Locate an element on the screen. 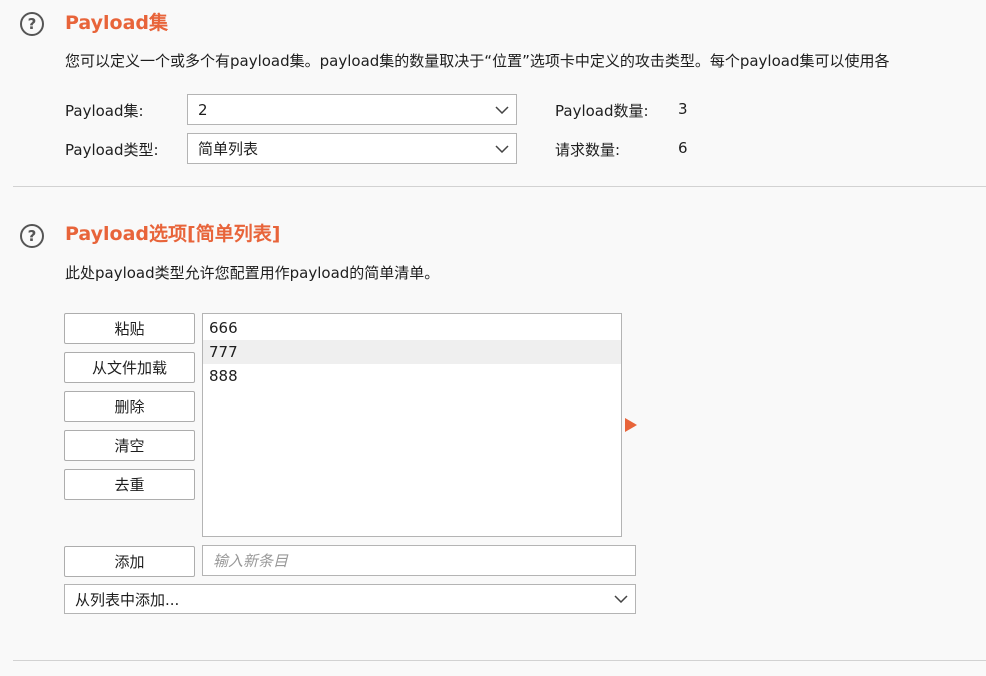 The width and height of the screenshot is (986, 676). payload-set-value: 2 is located at coordinates (203, 109).